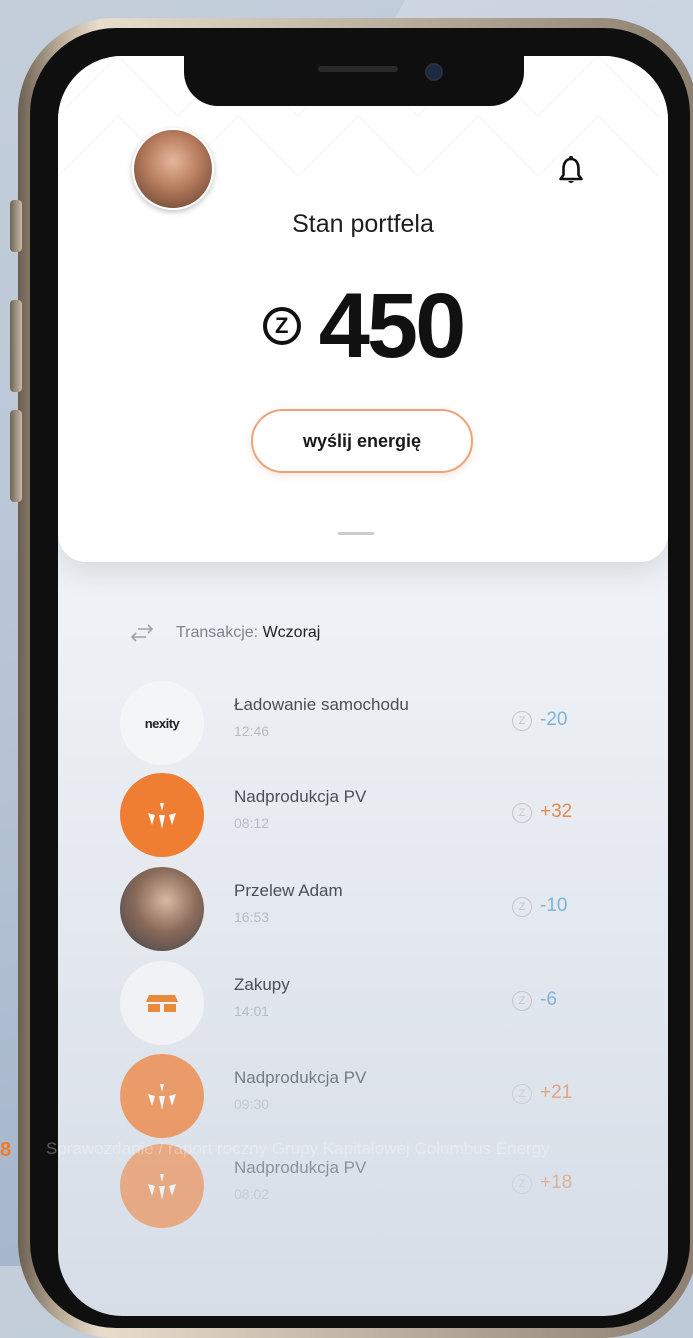  Describe the element at coordinates (380, 912) in the screenshot. I see `transaction-row: Przelew Adam 16:53 Z -10` at that location.